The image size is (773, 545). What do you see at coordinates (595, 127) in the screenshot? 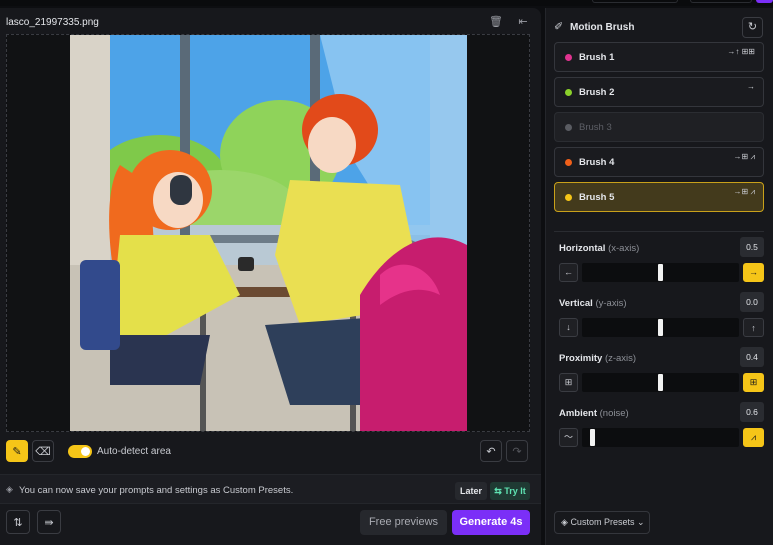
I see `brush-label: Brush 3` at bounding box center [595, 127].